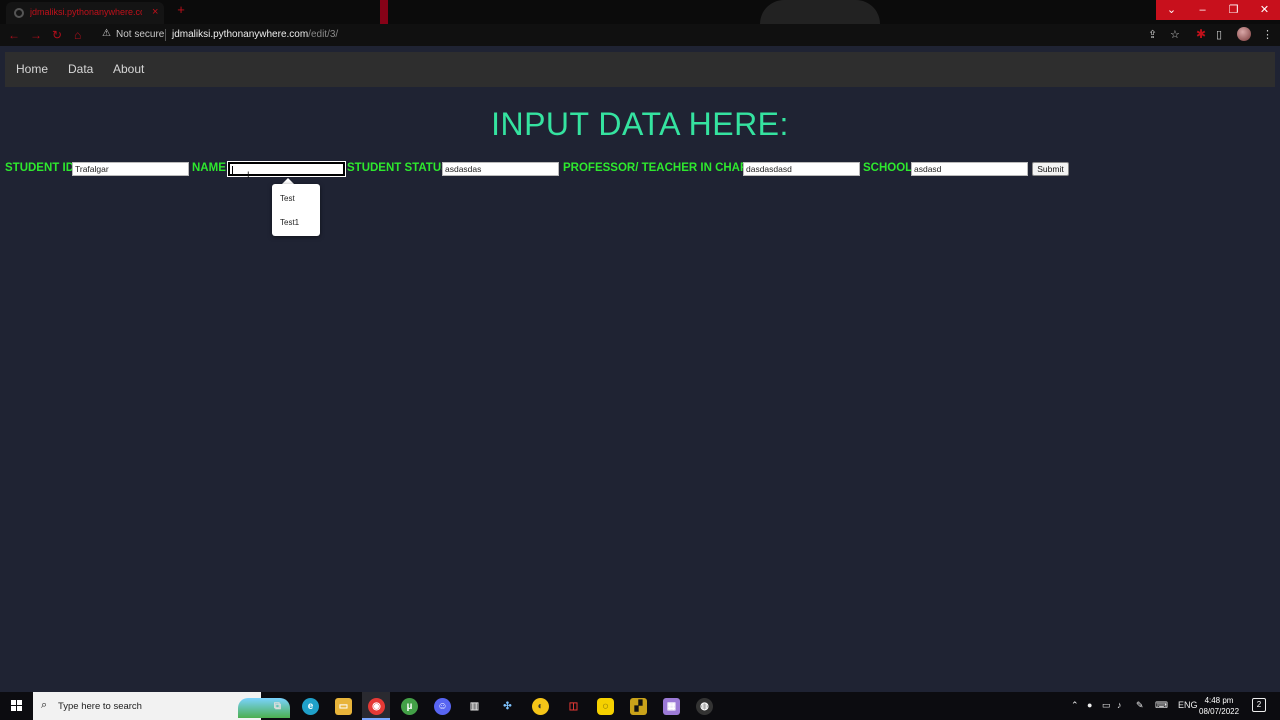 Image resolution: width=1280 pixels, height=720 pixels. What do you see at coordinates (106, 33) in the screenshot?
I see `warning-icon: ⚠` at bounding box center [106, 33].